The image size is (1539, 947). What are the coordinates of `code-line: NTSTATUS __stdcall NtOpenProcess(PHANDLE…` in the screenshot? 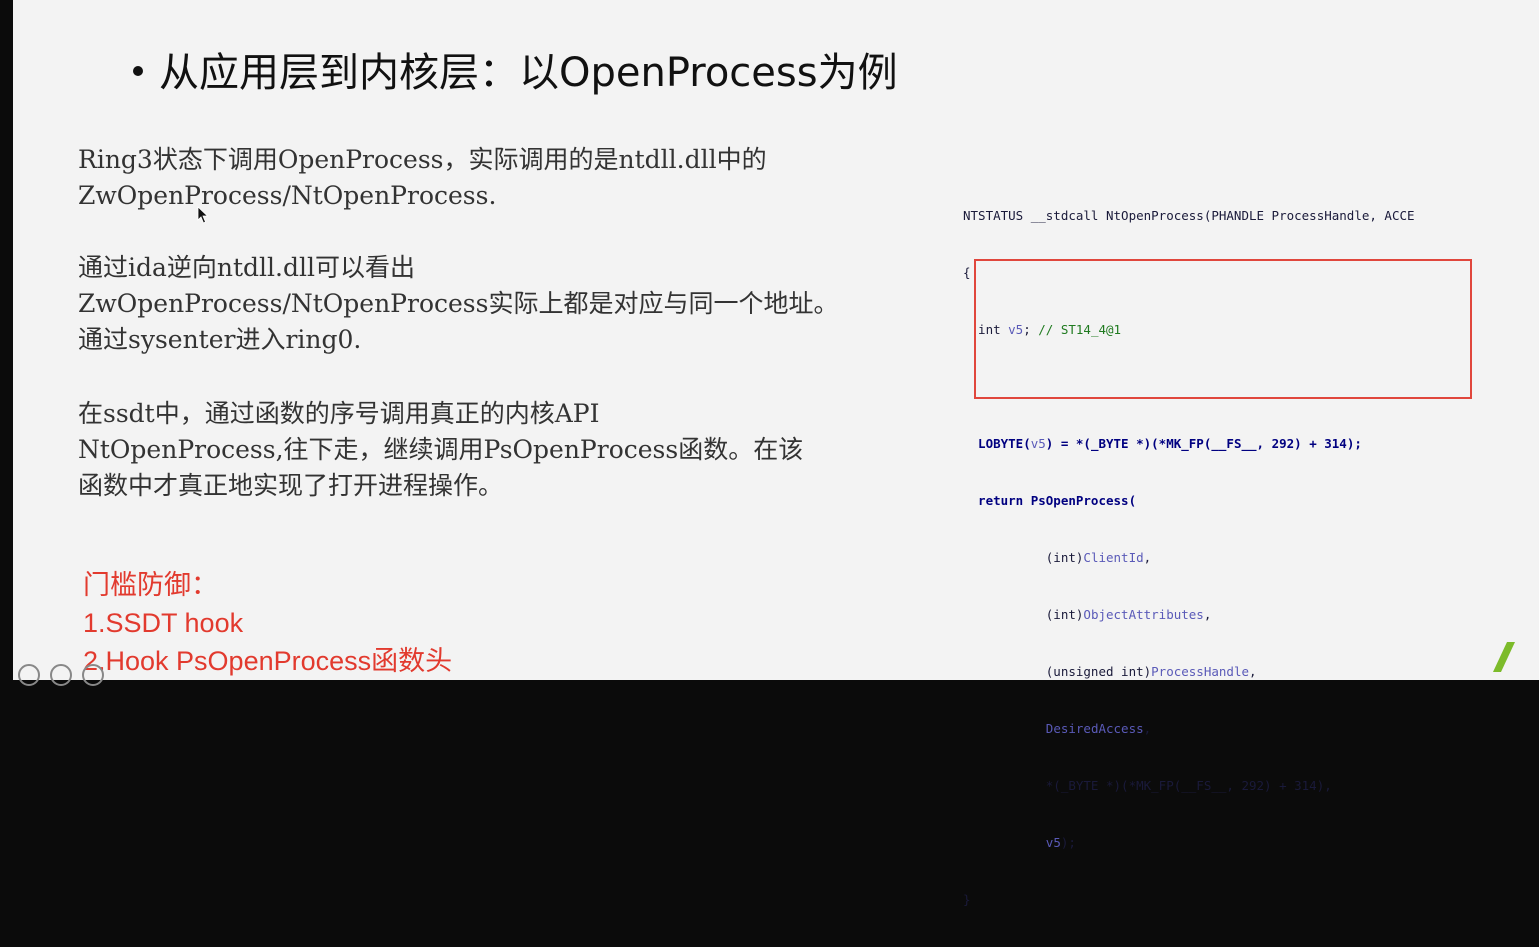 It's located at (1189, 215).